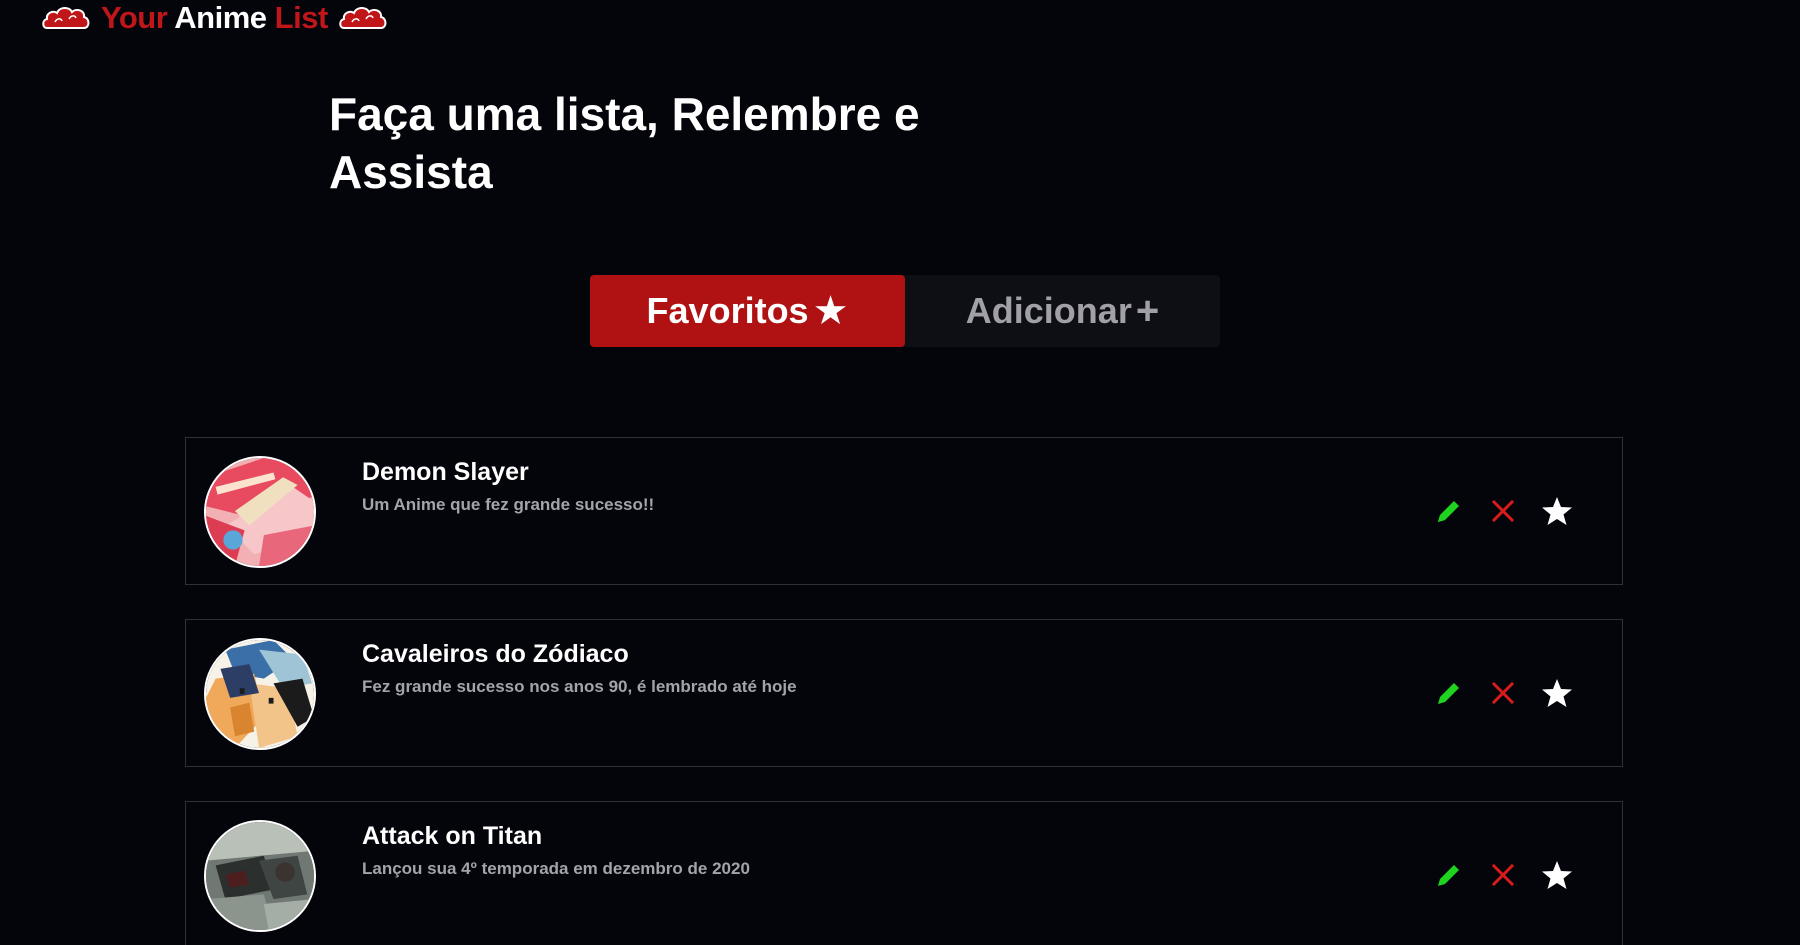 The image size is (1800, 945). I want to click on logo-word-your: Your, so click(134, 17).